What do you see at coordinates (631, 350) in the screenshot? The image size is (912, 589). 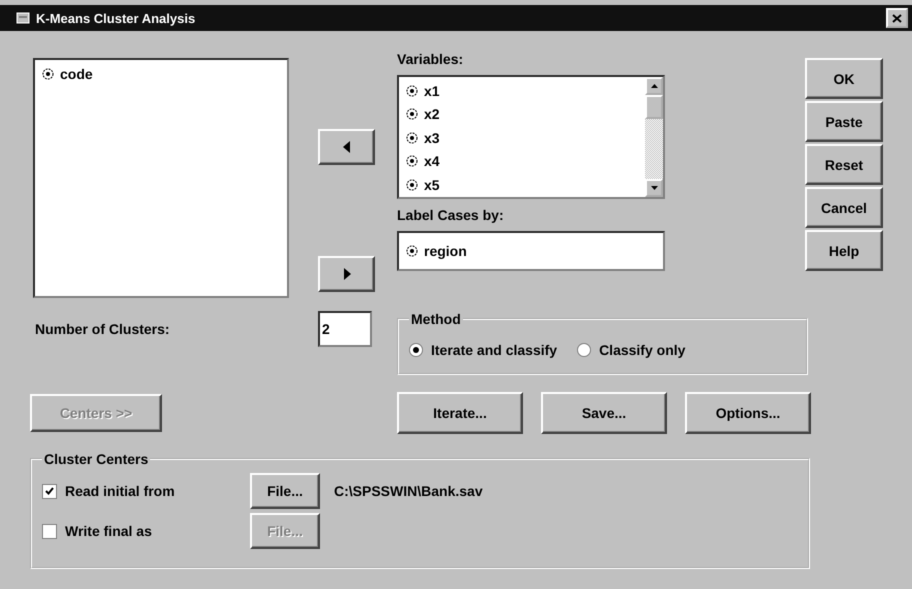 I see `method-radio: Classify only` at bounding box center [631, 350].